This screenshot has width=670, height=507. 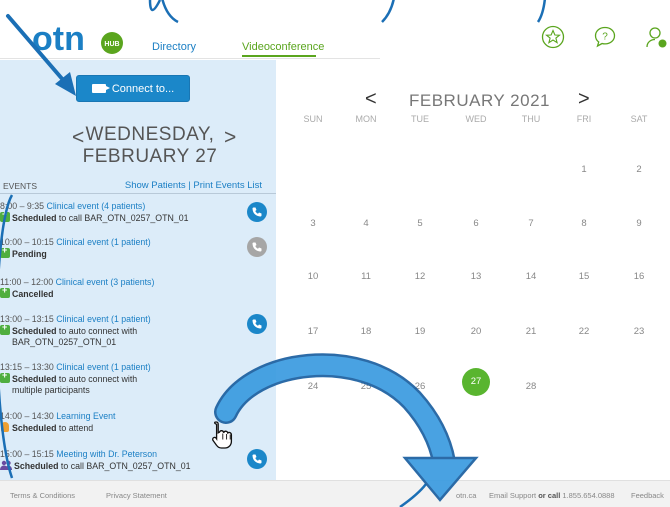 I want to click on event-name: Clinical event (3 patients), so click(x=105, y=282).